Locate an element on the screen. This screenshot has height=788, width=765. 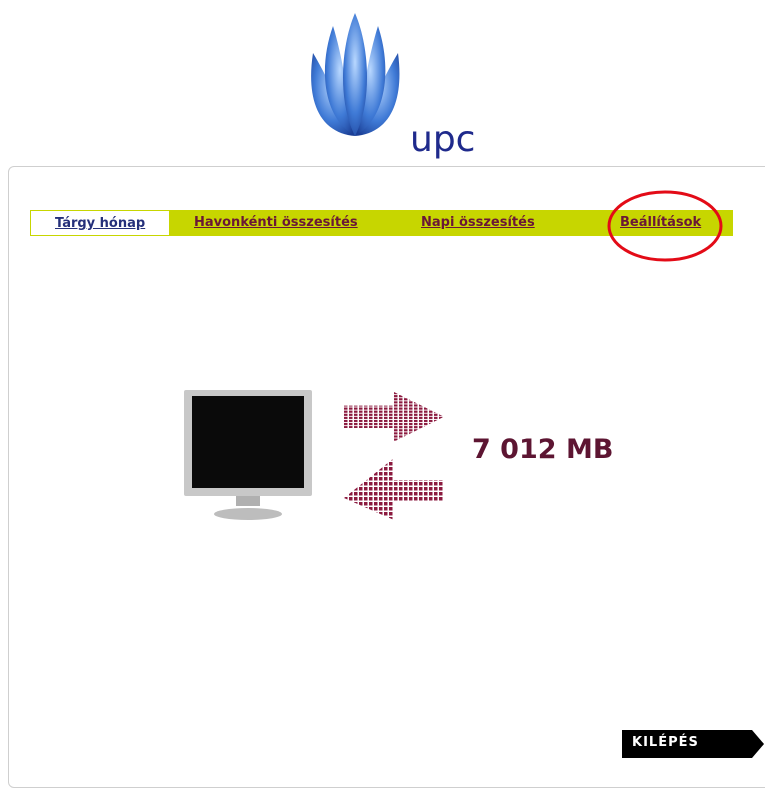
red-circle-highlight-icon is located at coordinates (665, 226).